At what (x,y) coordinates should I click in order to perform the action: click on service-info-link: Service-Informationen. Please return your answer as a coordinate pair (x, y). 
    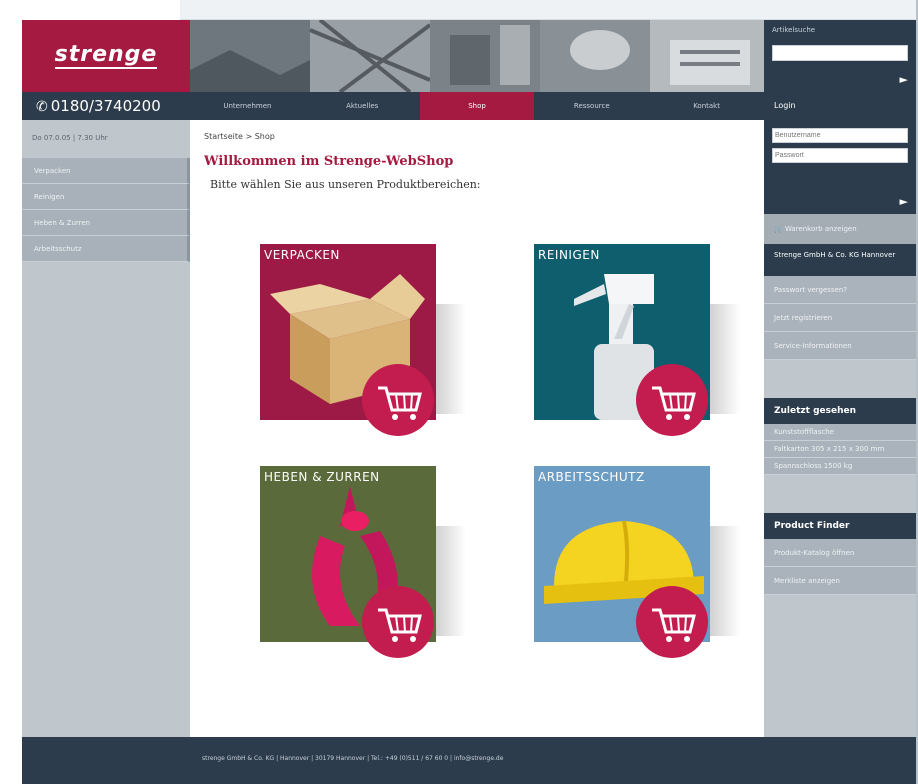
    Looking at the image, I should click on (841, 346).